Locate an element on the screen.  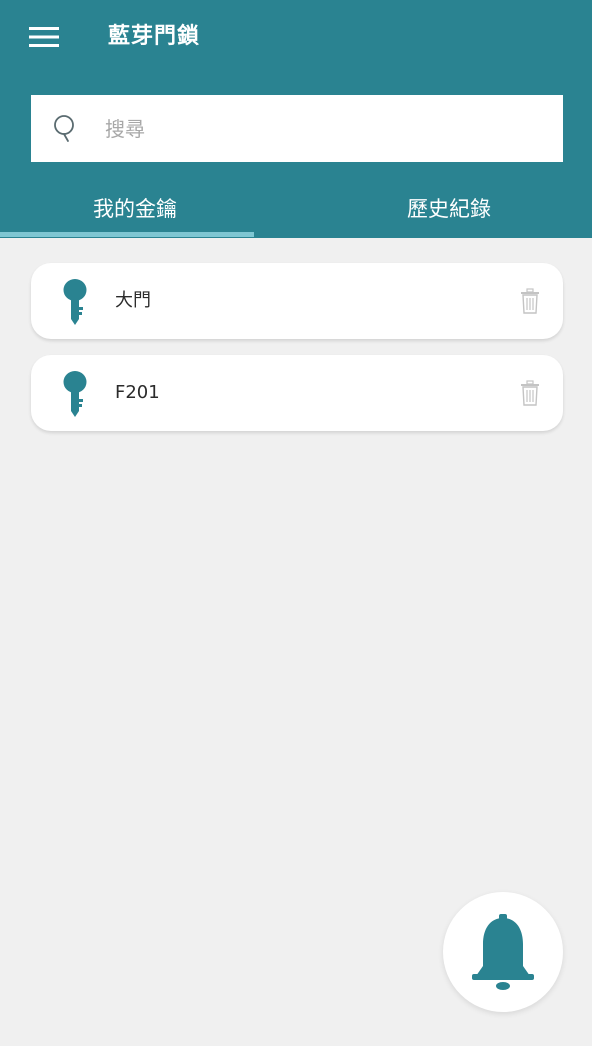
app-title: 藍芽門鎖 is located at coordinates (154, 36).